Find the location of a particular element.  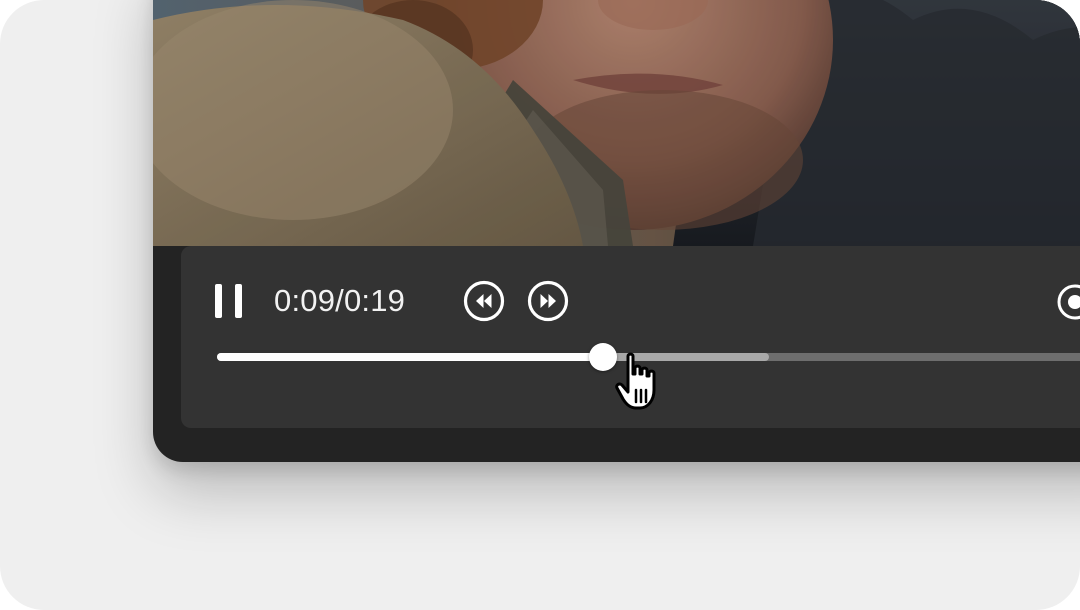

rewind-button is located at coordinates (484, 301).